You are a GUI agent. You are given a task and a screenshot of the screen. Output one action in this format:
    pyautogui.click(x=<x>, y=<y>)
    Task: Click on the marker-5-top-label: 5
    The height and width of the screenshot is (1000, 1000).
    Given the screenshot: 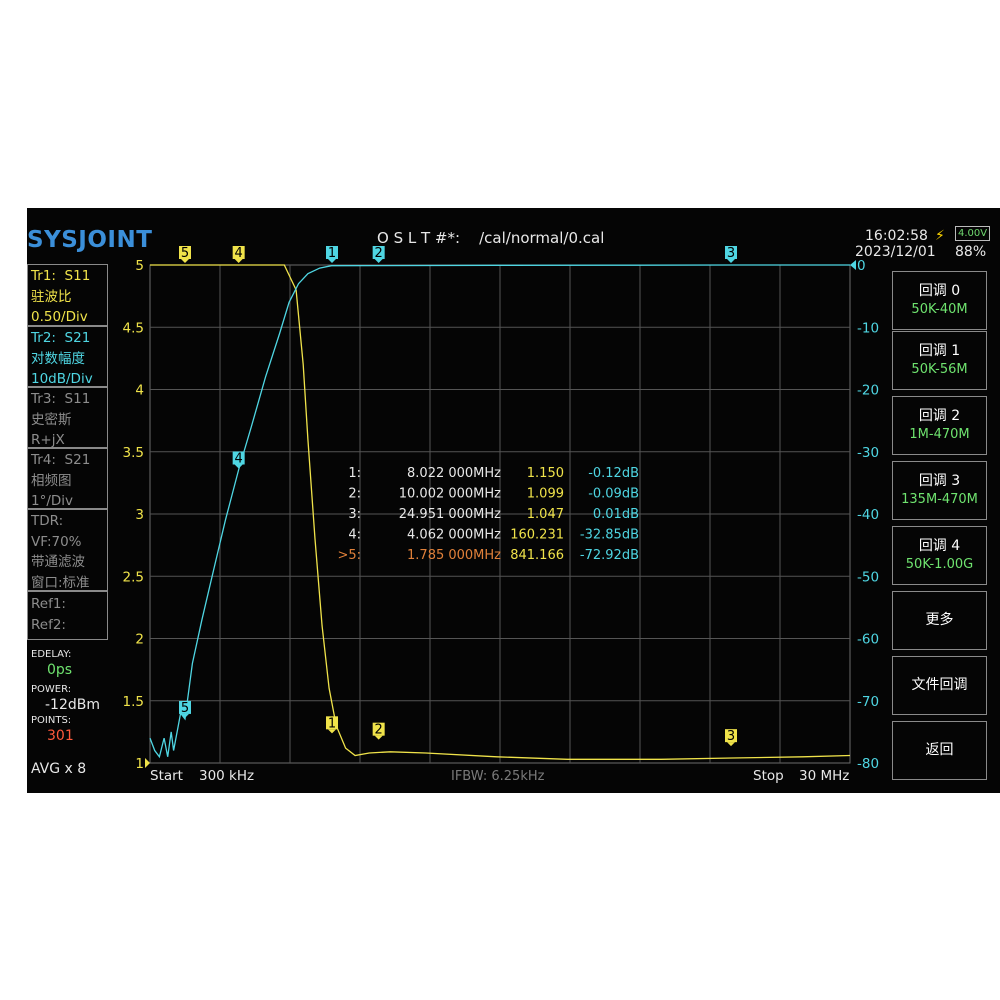 What is the action you would take?
    pyautogui.click(x=185, y=253)
    